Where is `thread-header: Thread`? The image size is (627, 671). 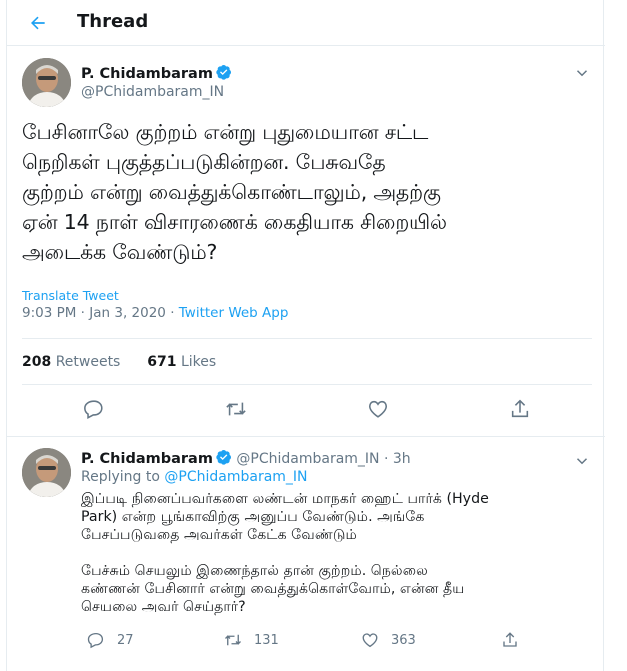
thread-header: Thread is located at coordinates (306, 23).